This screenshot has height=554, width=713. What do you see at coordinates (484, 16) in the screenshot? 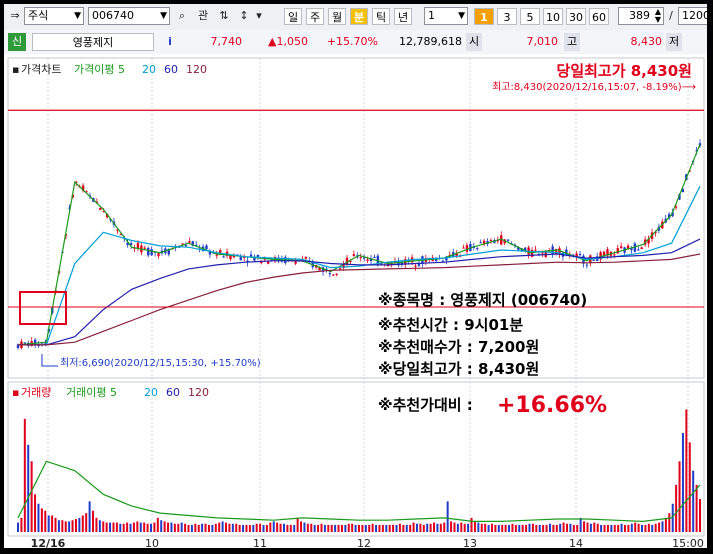
I see `minute-button: 1` at bounding box center [484, 16].